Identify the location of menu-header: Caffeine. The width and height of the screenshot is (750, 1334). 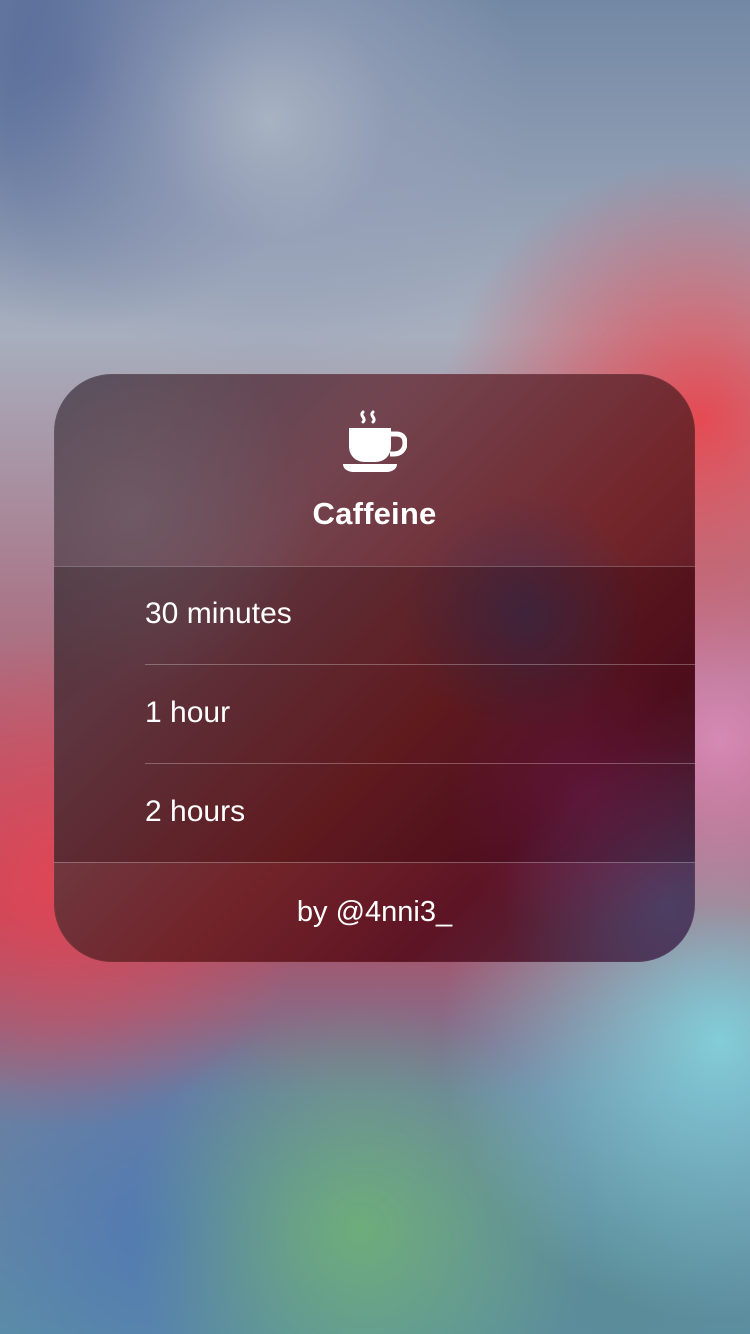
(374, 470).